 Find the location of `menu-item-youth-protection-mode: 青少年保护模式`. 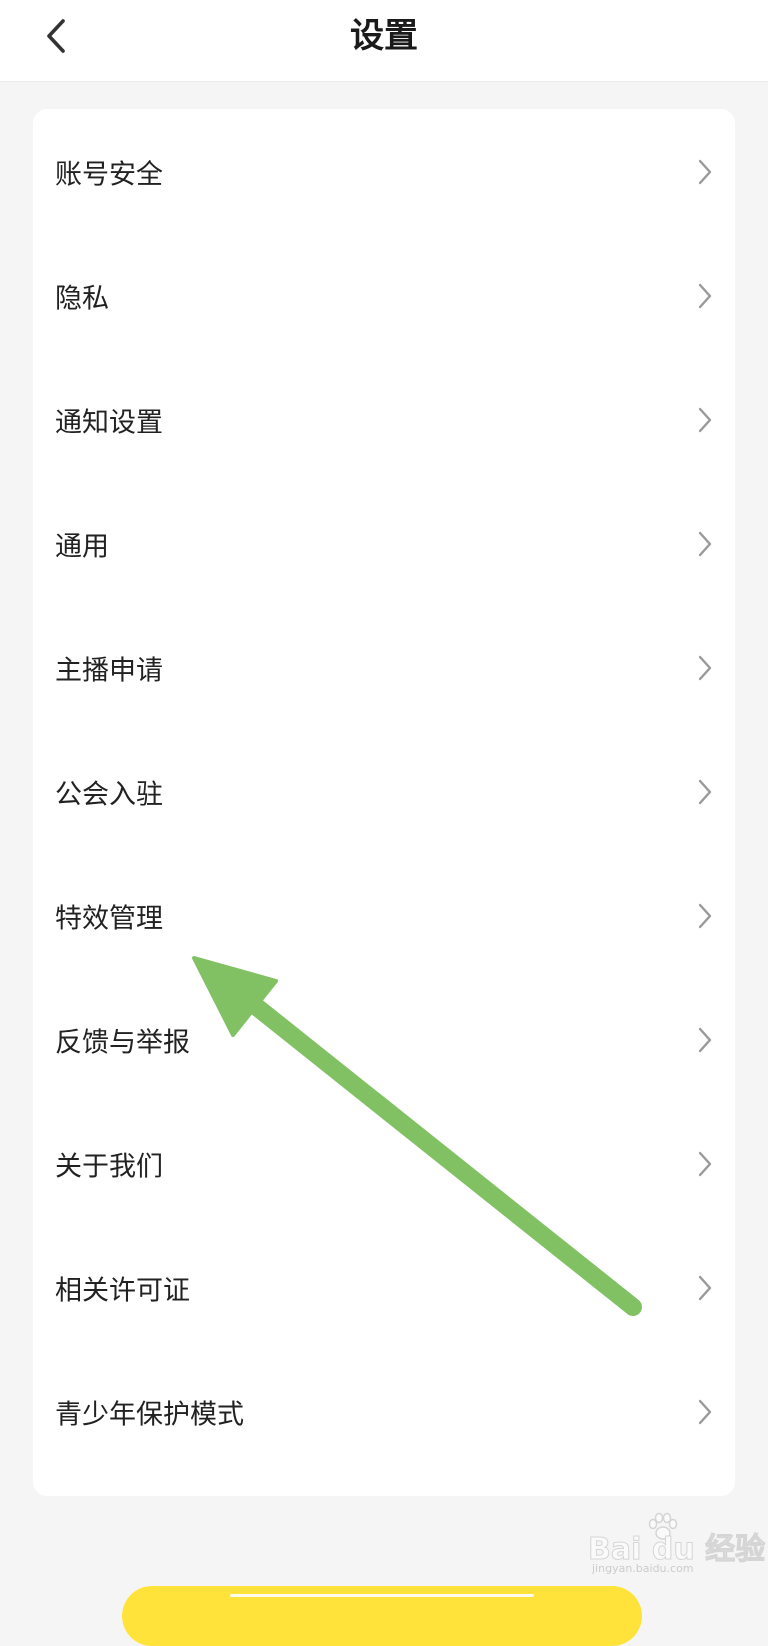

menu-item-youth-protection-mode: 青少年保护模式 is located at coordinates (384, 1412).